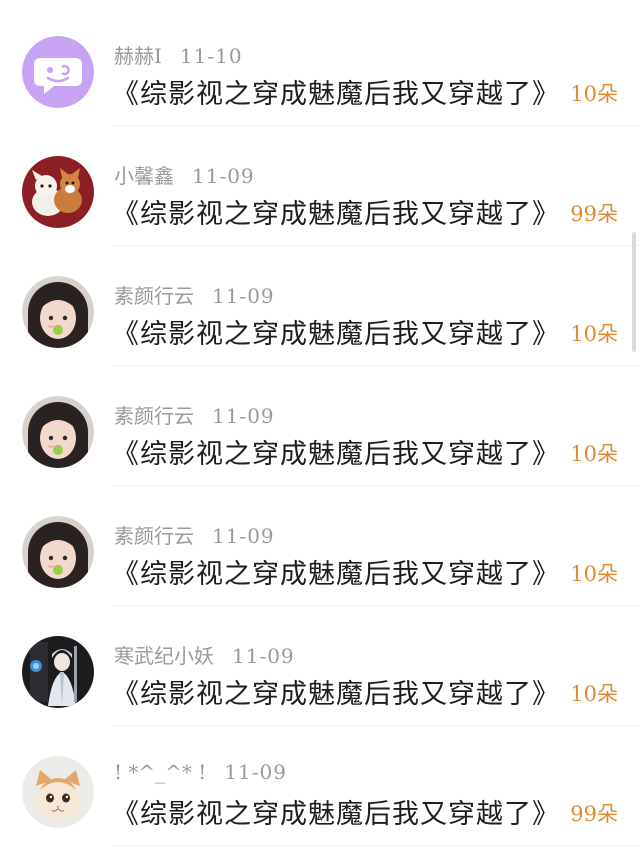  What do you see at coordinates (320, 786) in the screenshot?
I see `comment-row: ! *^_^* ! 11-09 《综影视之穿成魅魔后我又穿越了》 99朵` at bounding box center [320, 786].